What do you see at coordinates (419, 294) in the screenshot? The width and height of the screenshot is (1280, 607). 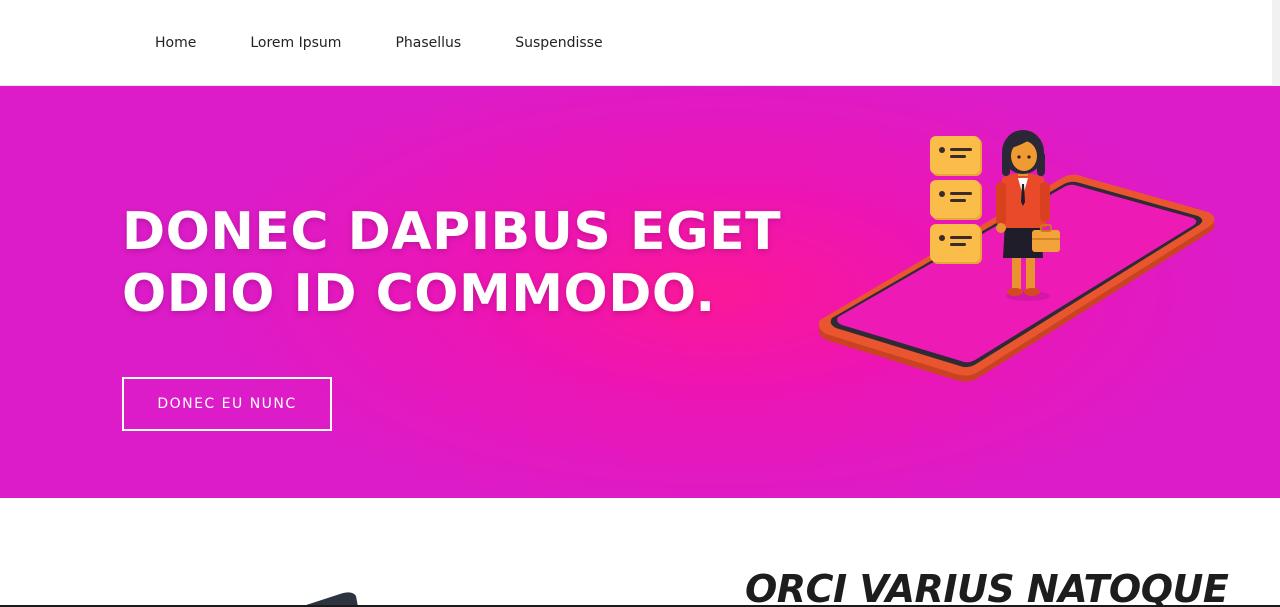 I see `hero-title-line-2: ODIO ID COMMODO.` at bounding box center [419, 294].